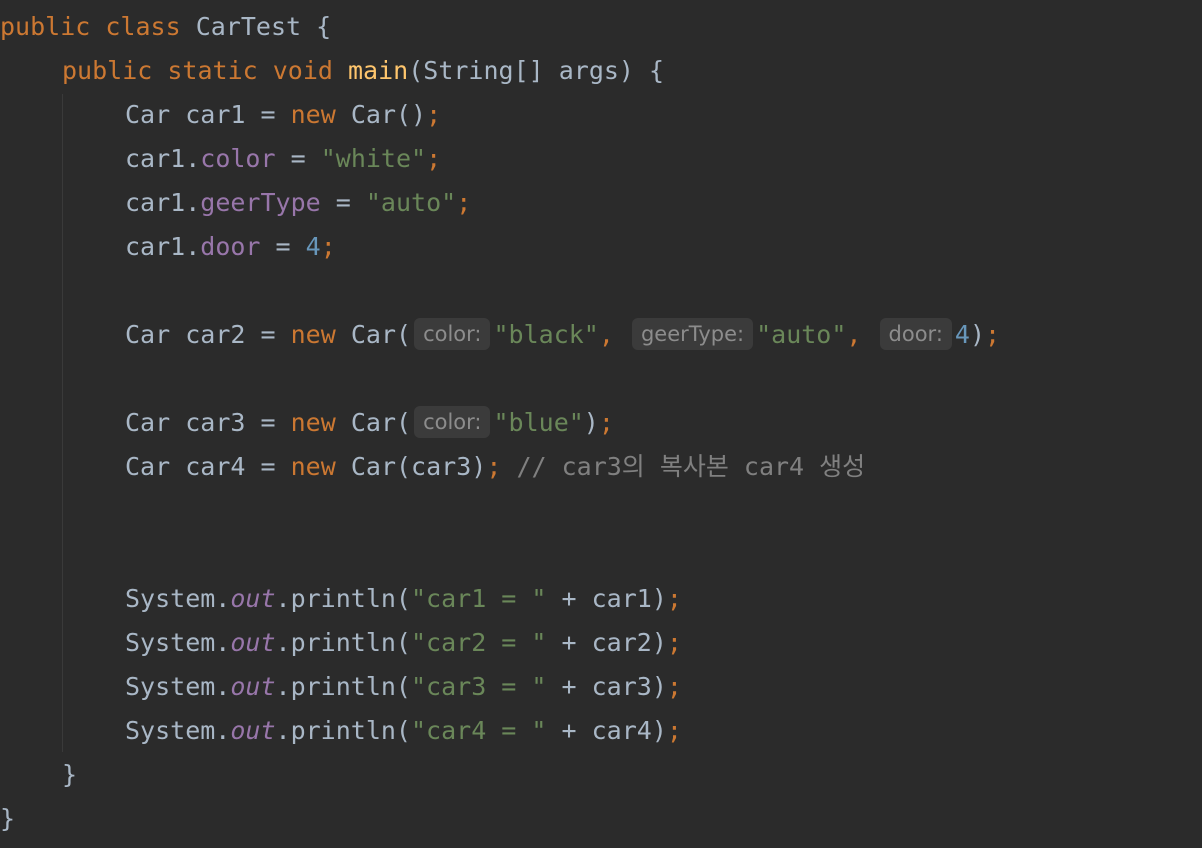 The height and width of the screenshot is (848, 1202). I want to click on code-line-5: car1.geerType = "auto";, so click(298, 203).